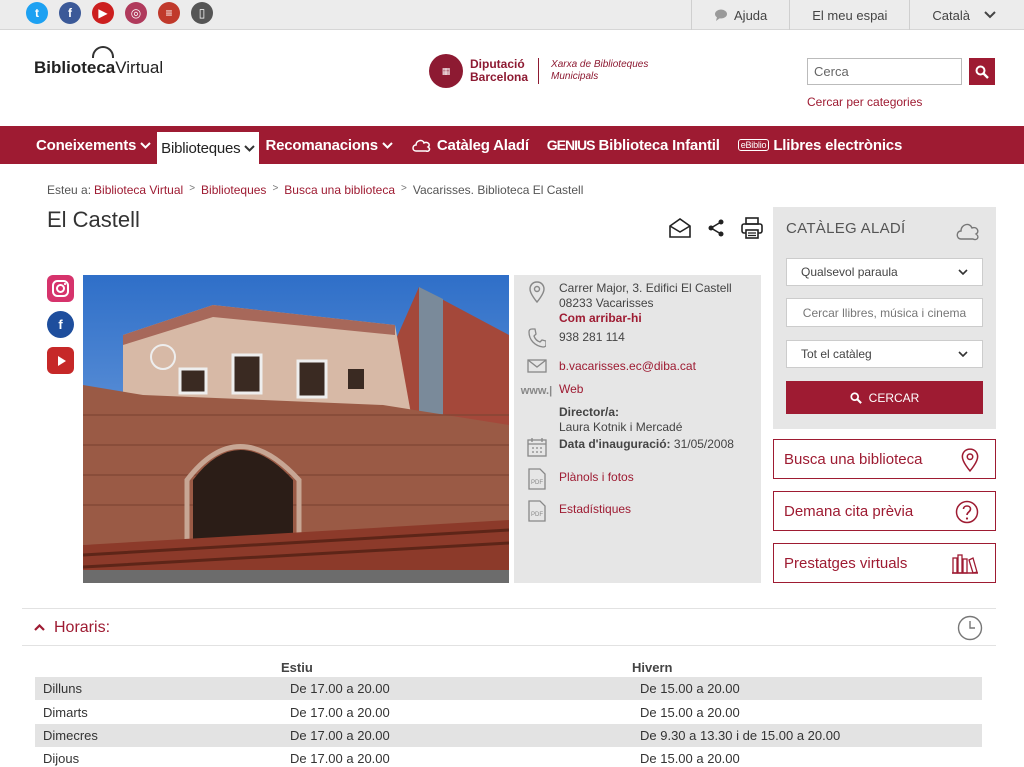 The width and height of the screenshot is (1024, 767). Describe the element at coordinates (853, 459) in the screenshot. I see `find-library-label: Busca una biblioteca` at that location.